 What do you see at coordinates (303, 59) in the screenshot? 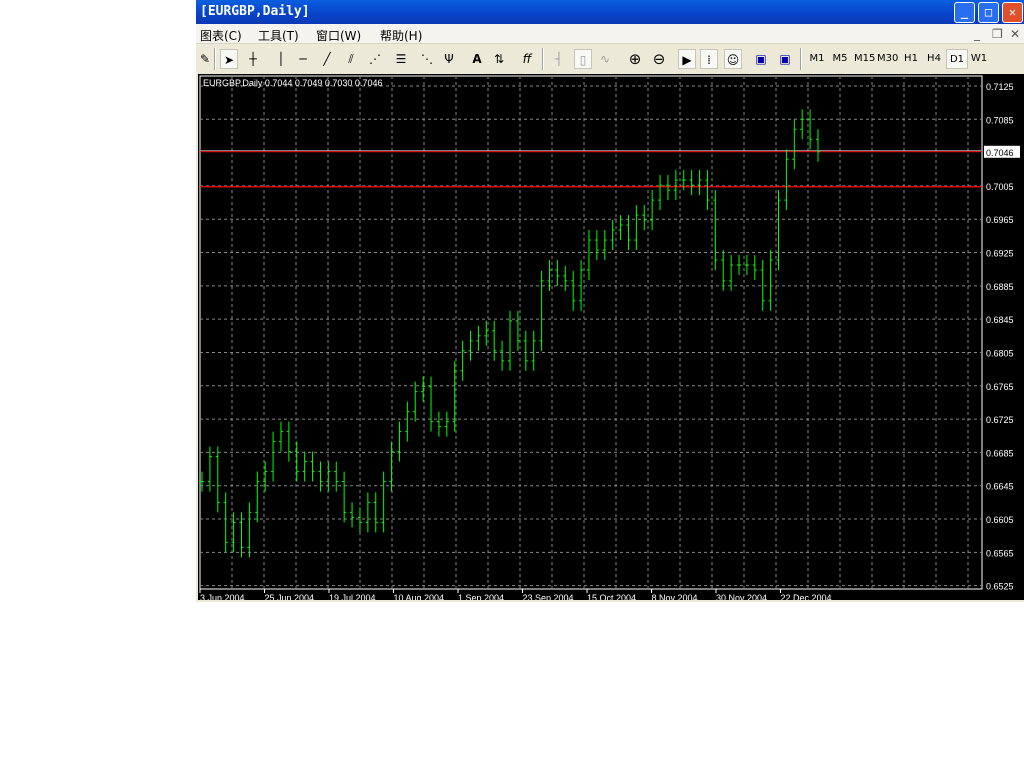
I see `horizontal-line-icon: ─` at bounding box center [303, 59].